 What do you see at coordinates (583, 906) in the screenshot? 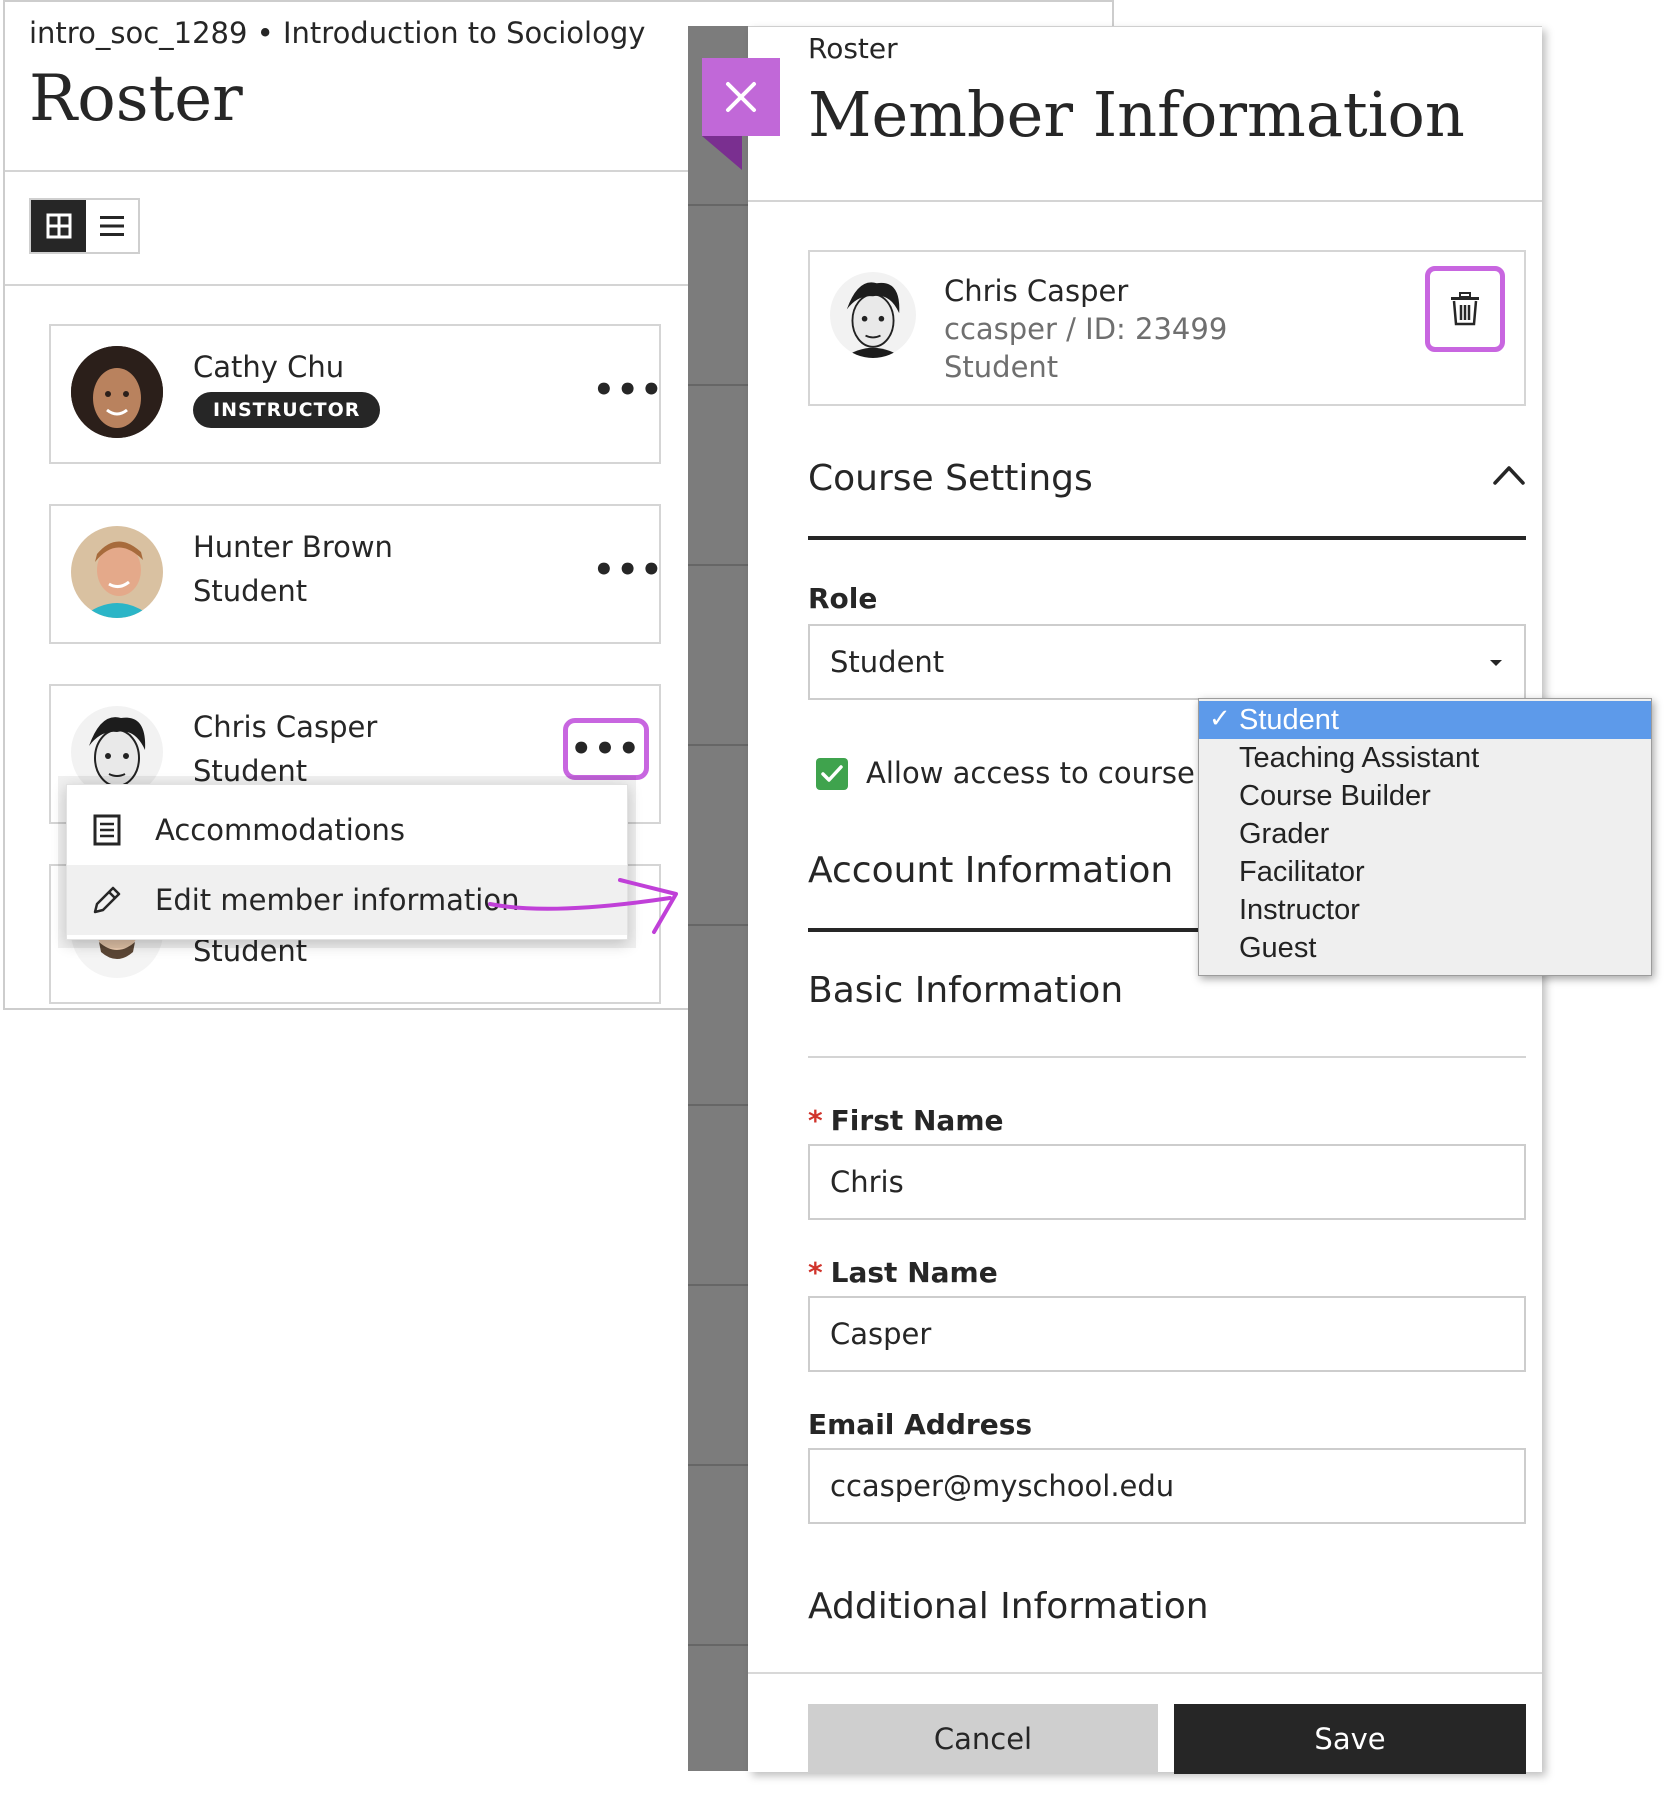
I see `annotation-arrow-icon` at bounding box center [583, 906].